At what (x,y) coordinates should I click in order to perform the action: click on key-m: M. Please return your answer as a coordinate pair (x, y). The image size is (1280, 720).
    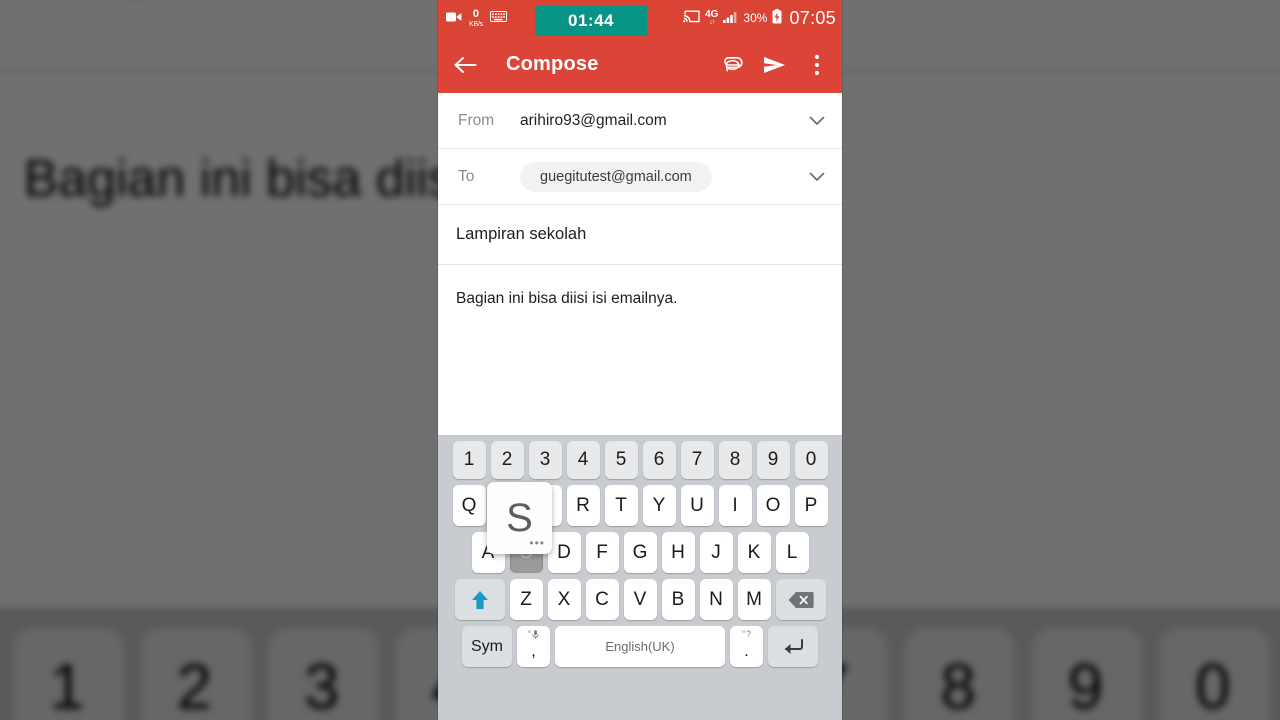
    Looking at the image, I should click on (754, 599).